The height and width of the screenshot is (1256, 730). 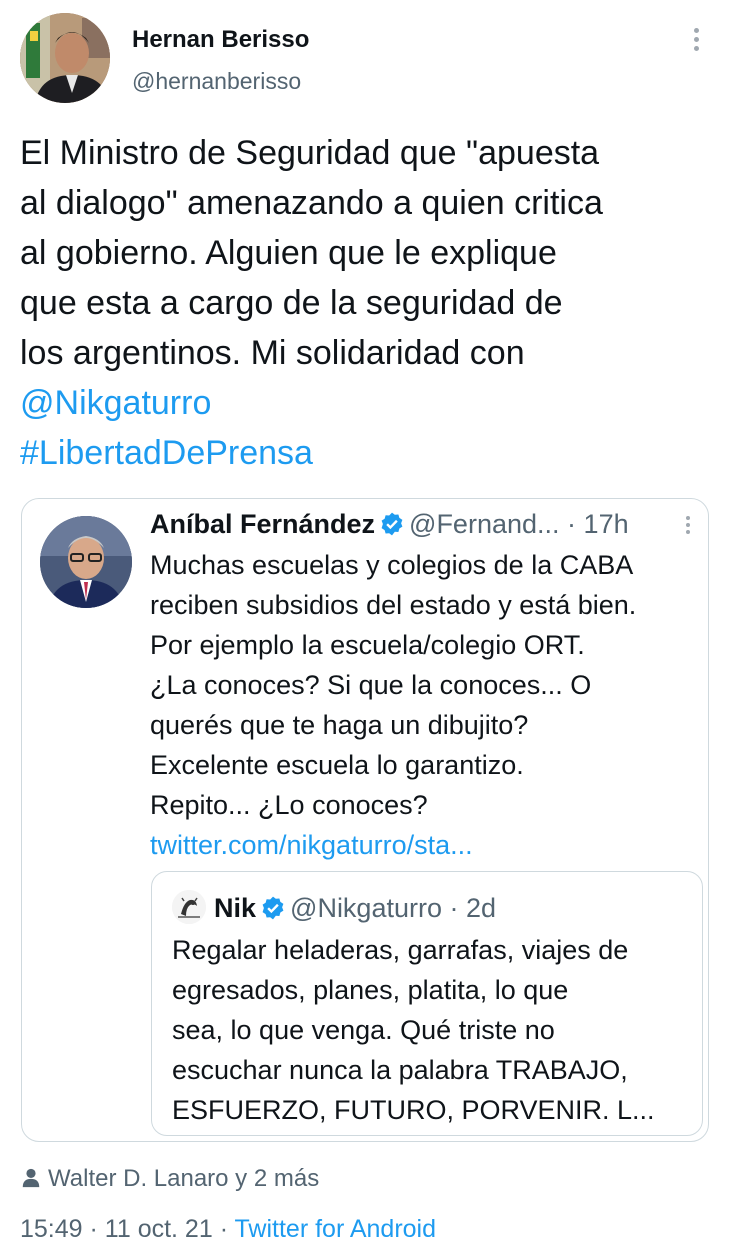 I want to click on tweet-line: al dialogo" amenazando a quien critica, so click(x=311, y=203).